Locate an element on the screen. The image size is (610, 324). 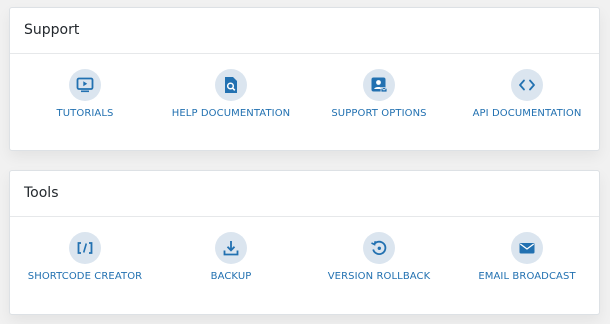
email-broadcast-label: EMAIL BROADCAST is located at coordinates (527, 276).